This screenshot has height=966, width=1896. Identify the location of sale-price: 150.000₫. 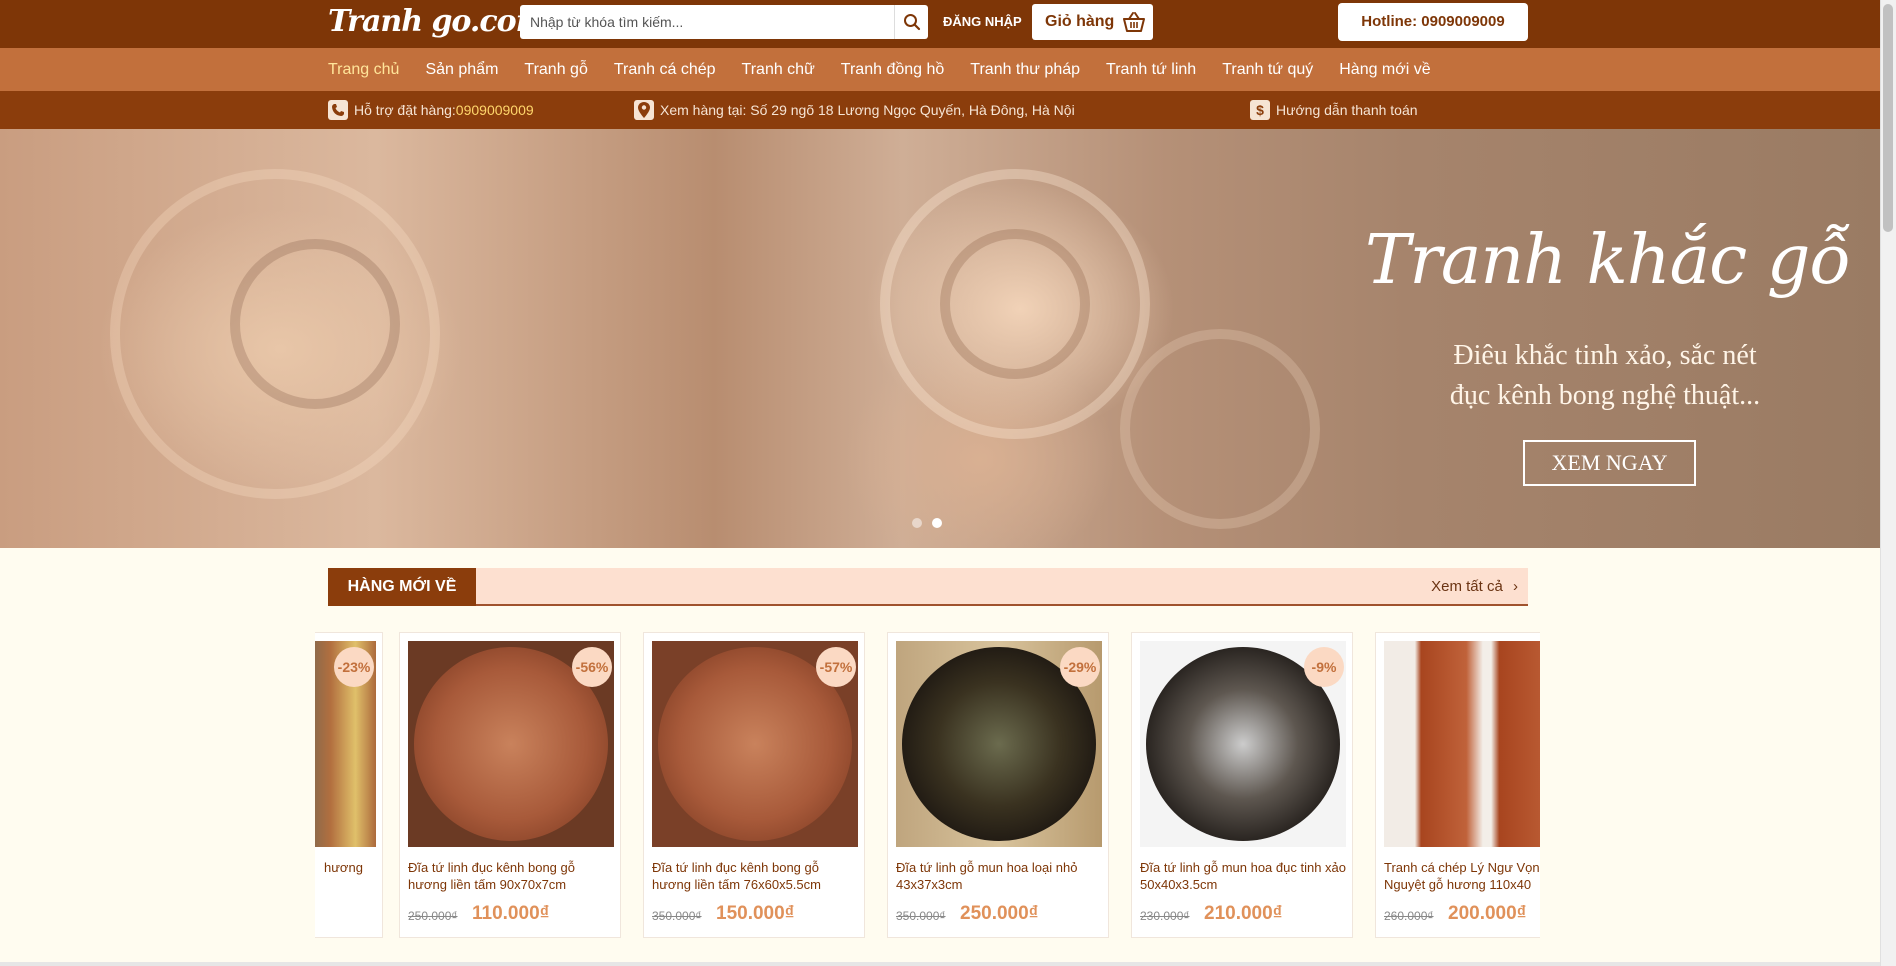
(755, 913).